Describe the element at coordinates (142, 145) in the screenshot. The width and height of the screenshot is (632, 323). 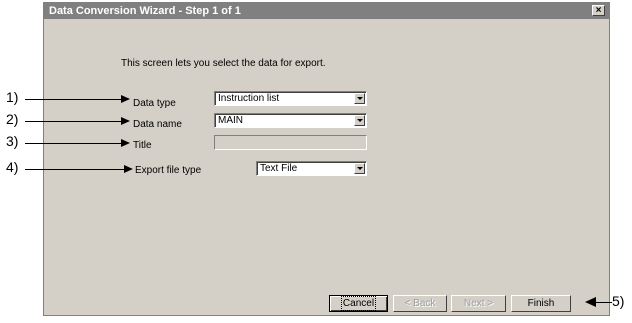
I see `title-label: Title` at that location.